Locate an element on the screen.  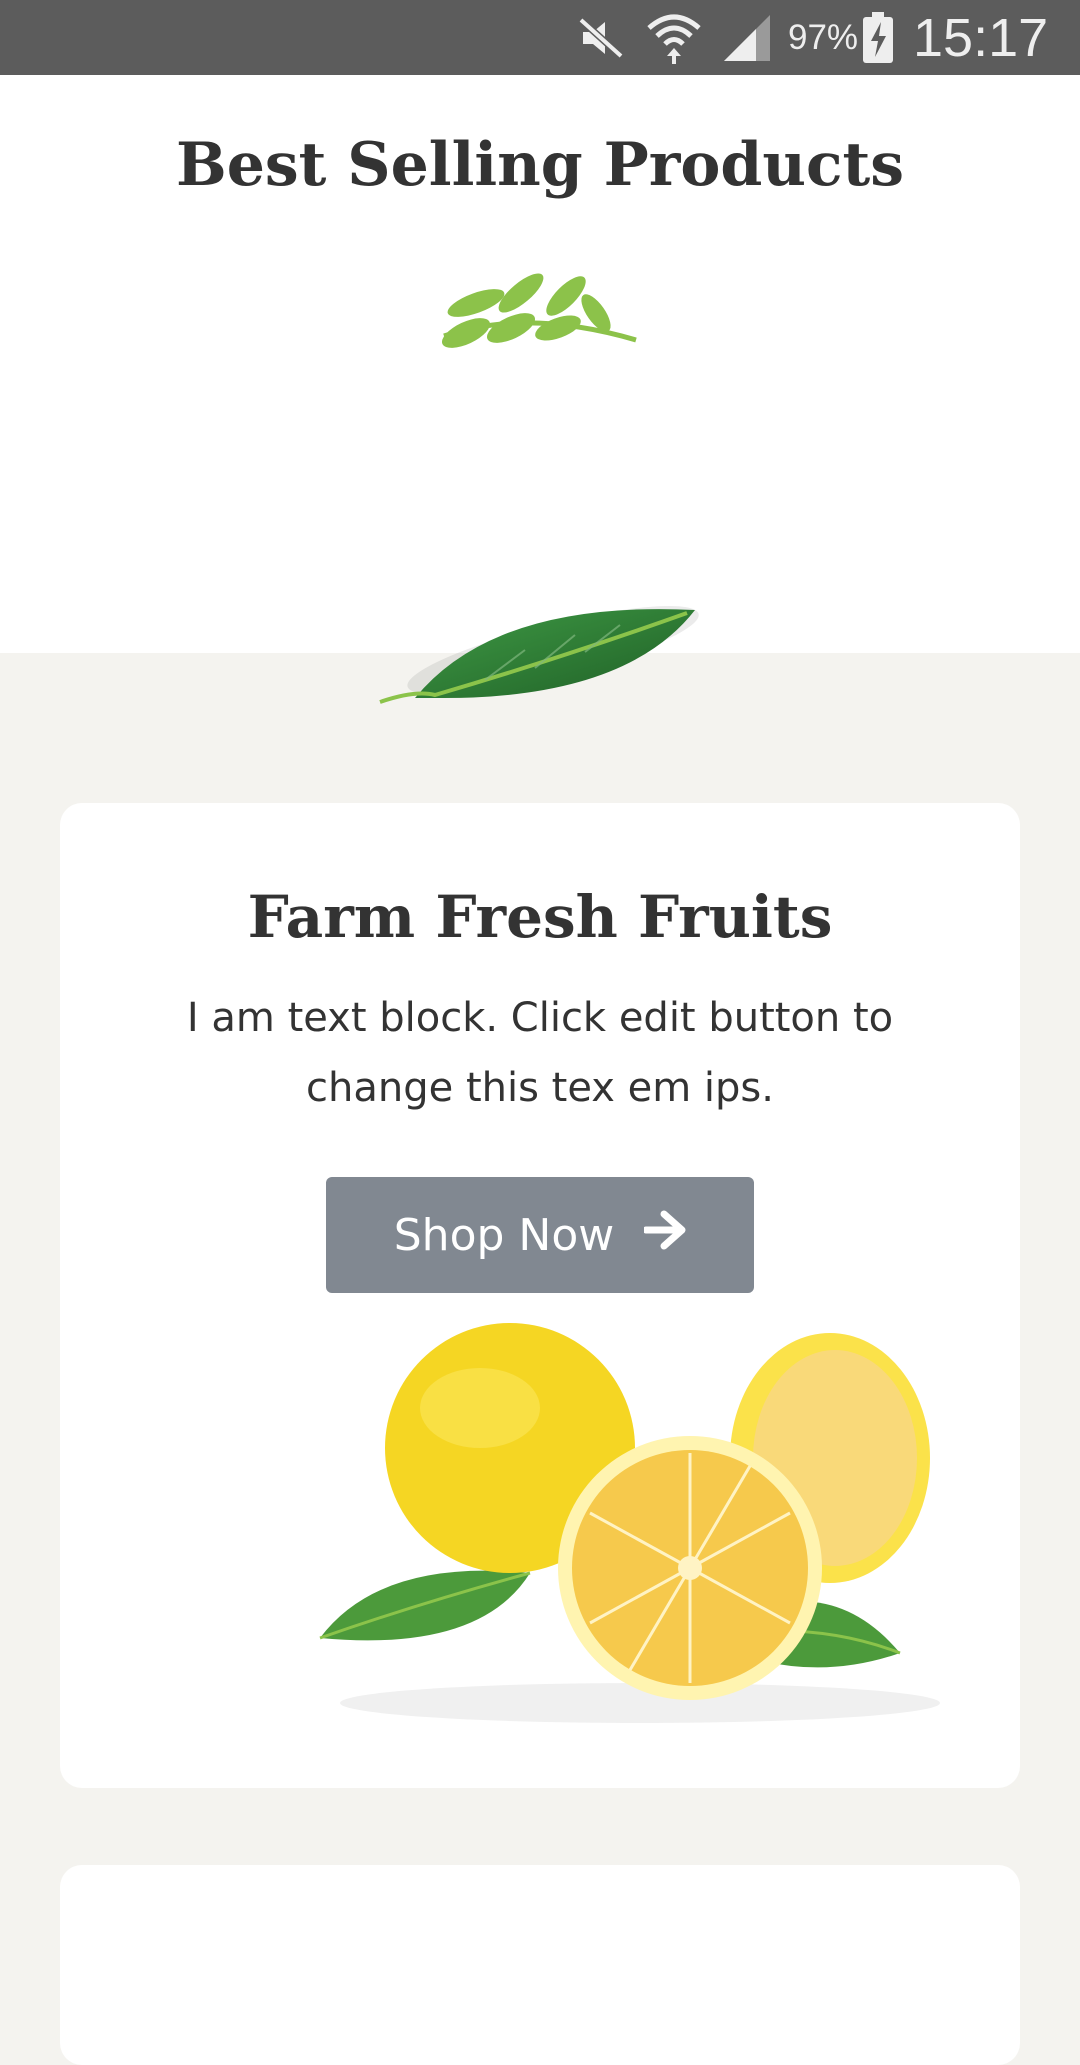
shop-now-button: Shop Now is located at coordinates (540, 1235).